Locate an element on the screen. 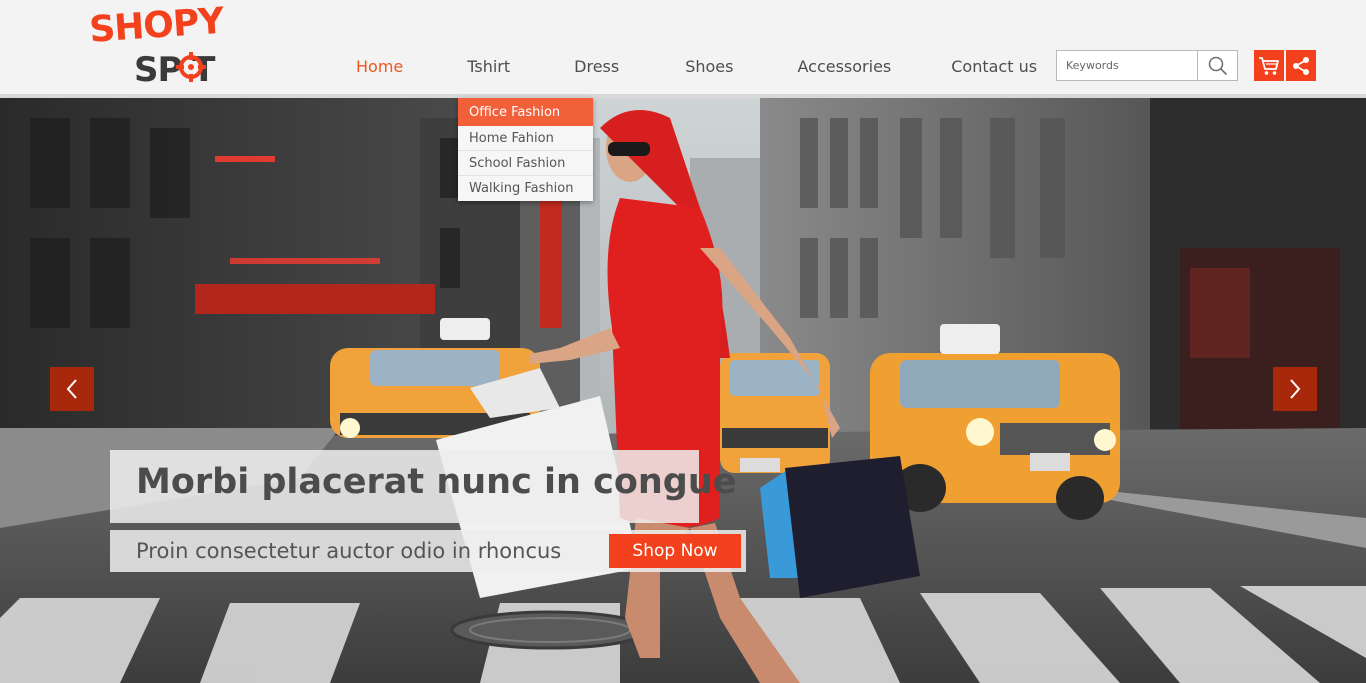 The width and height of the screenshot is (1366, 683). submenu-item-office-fashion: Office Fashion is located at coordinates (525, 112).